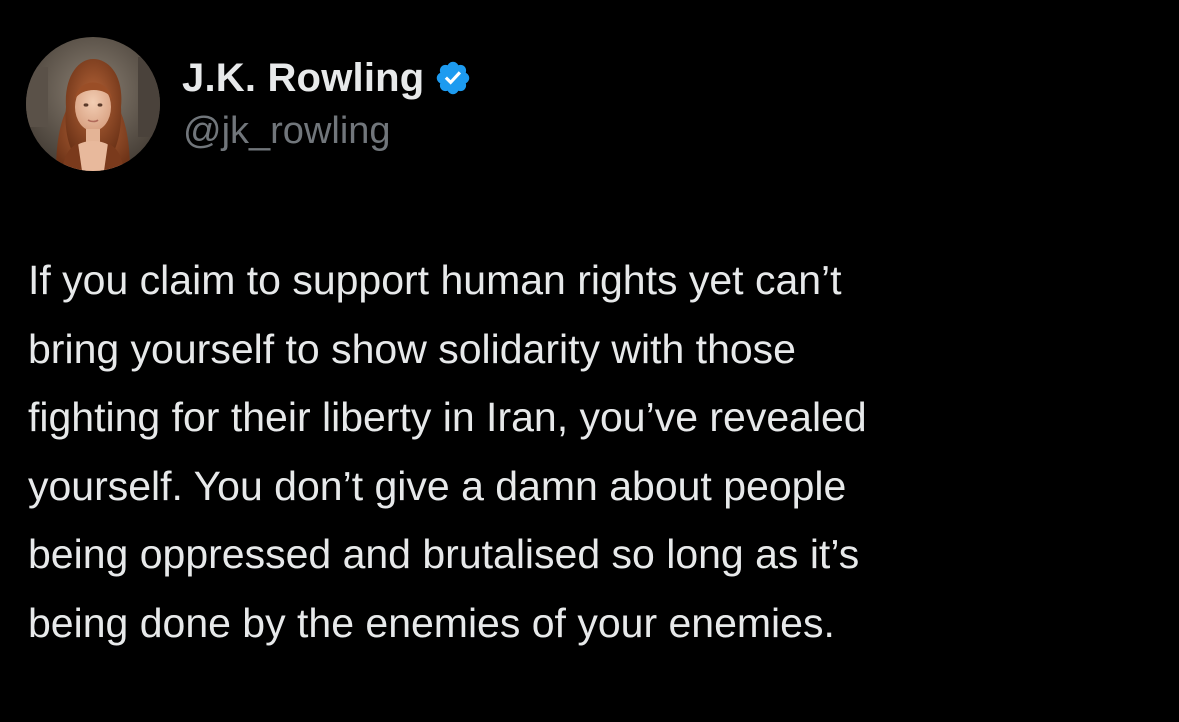  I want to click on author-name-row: J.K. Rowling, so click(327, 78).